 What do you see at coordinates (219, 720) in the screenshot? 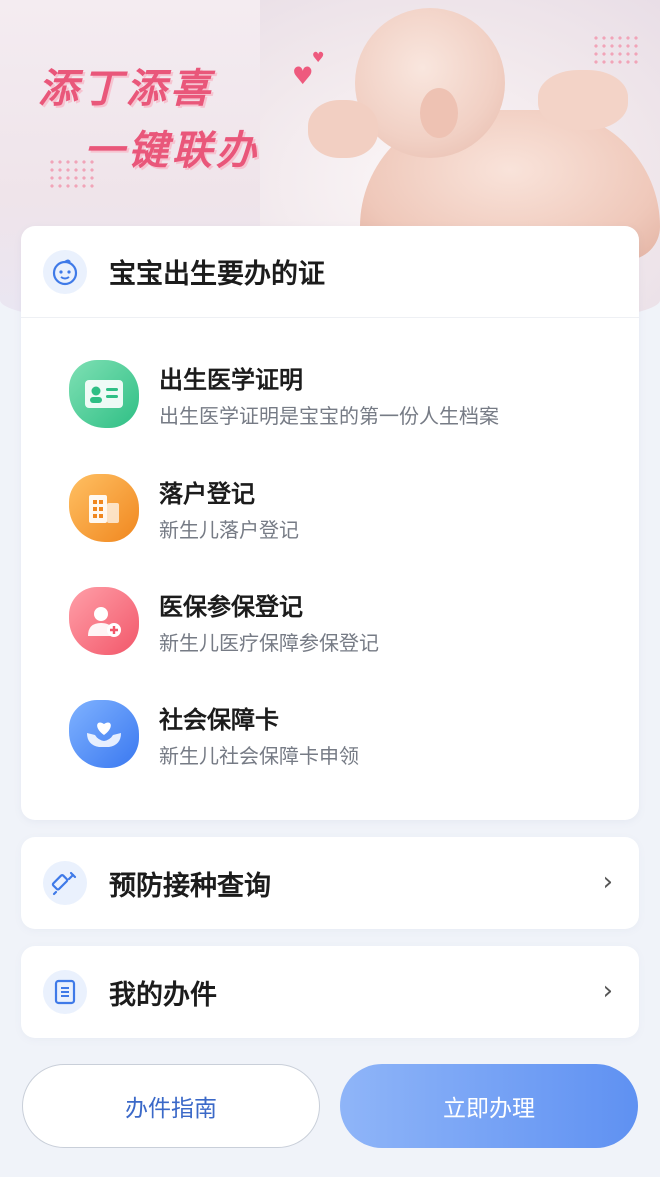
I see `item-name: 社会保障卡` at bounding box center [219, 720].